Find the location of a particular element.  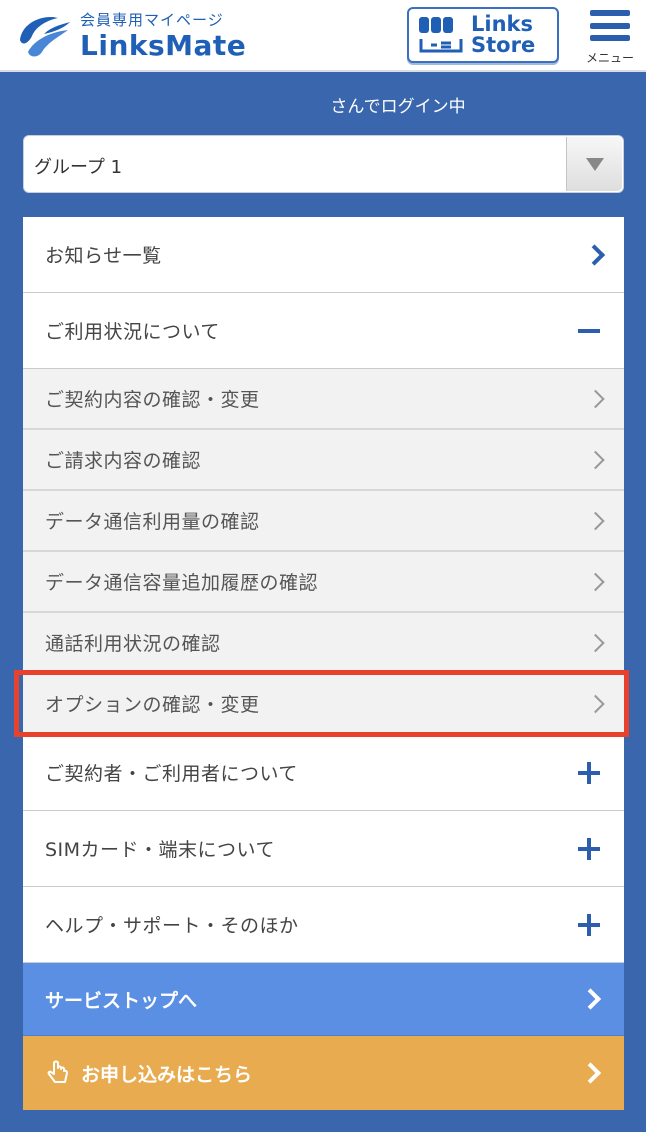

linksmate-logo: 会員専用マイページ LinksMate is located at coordinates (130, 36).